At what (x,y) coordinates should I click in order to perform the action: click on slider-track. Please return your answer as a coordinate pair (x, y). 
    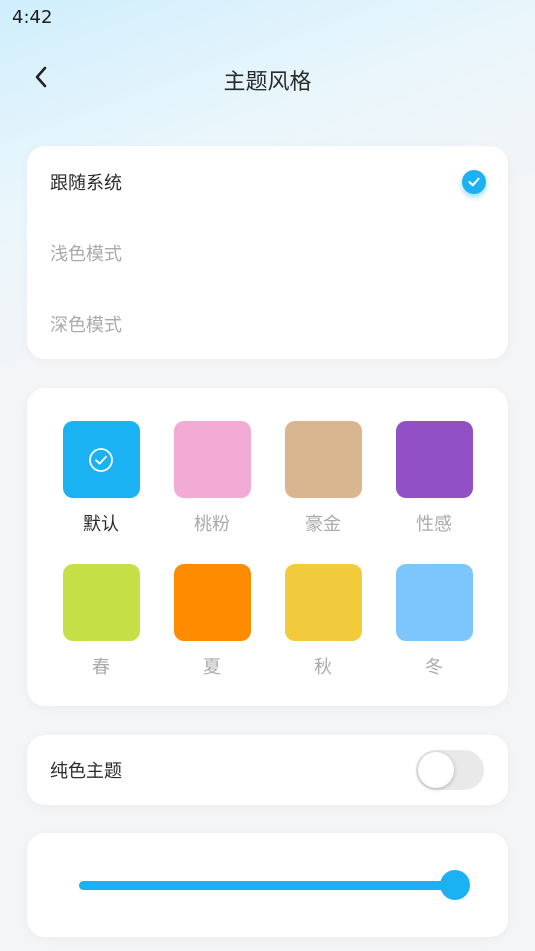
    Looking at the image, I should click on (274, 885).